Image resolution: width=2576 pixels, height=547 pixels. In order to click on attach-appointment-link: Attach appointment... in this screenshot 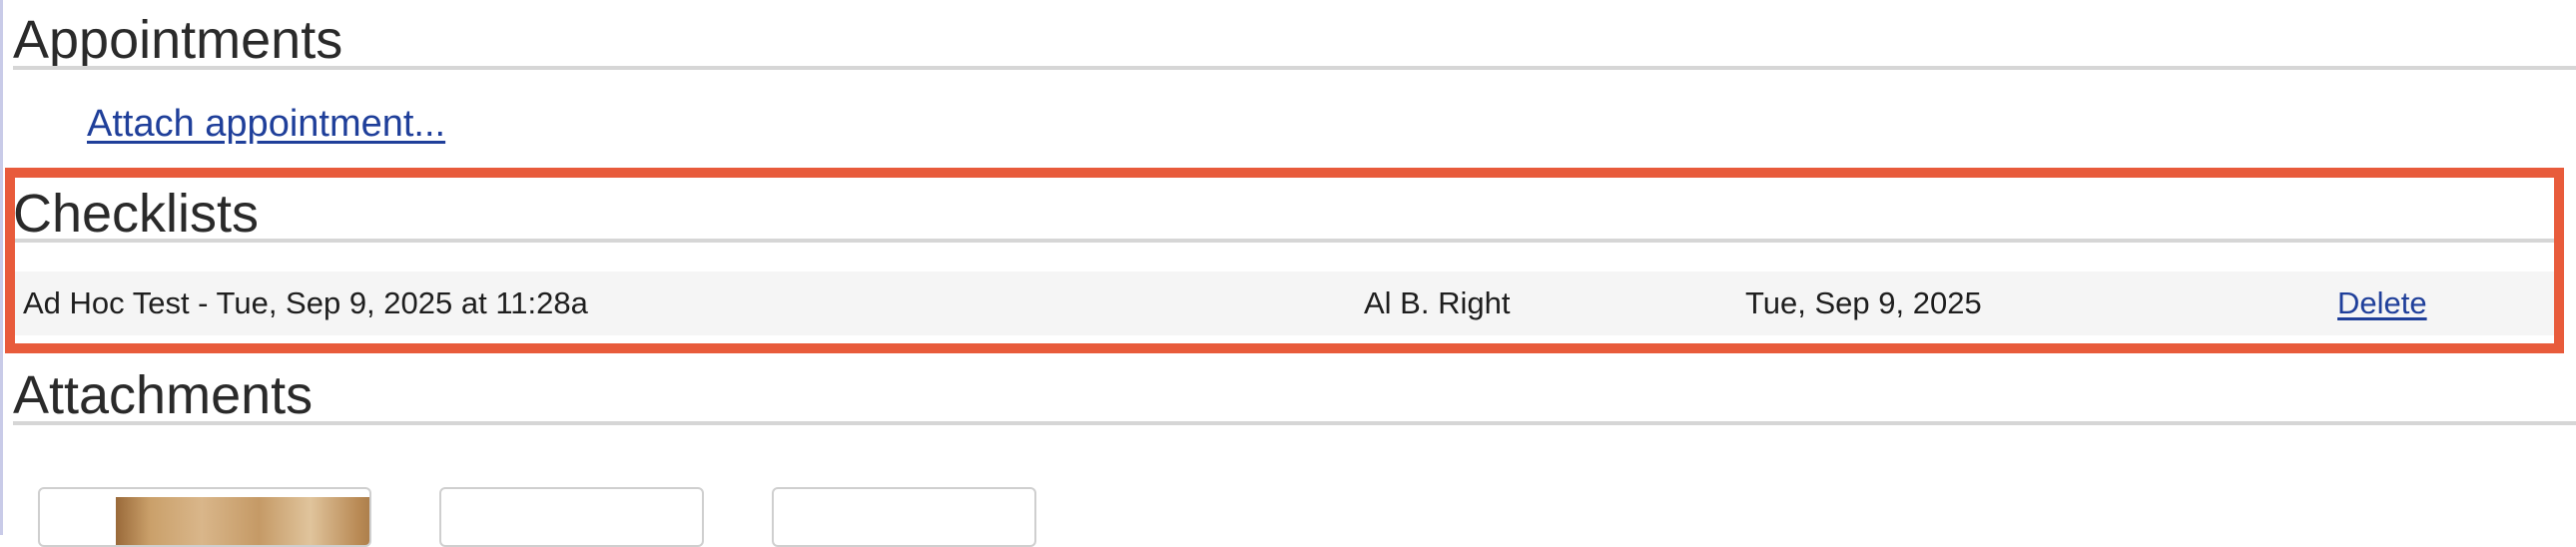, I will do `click(266, 124)`.